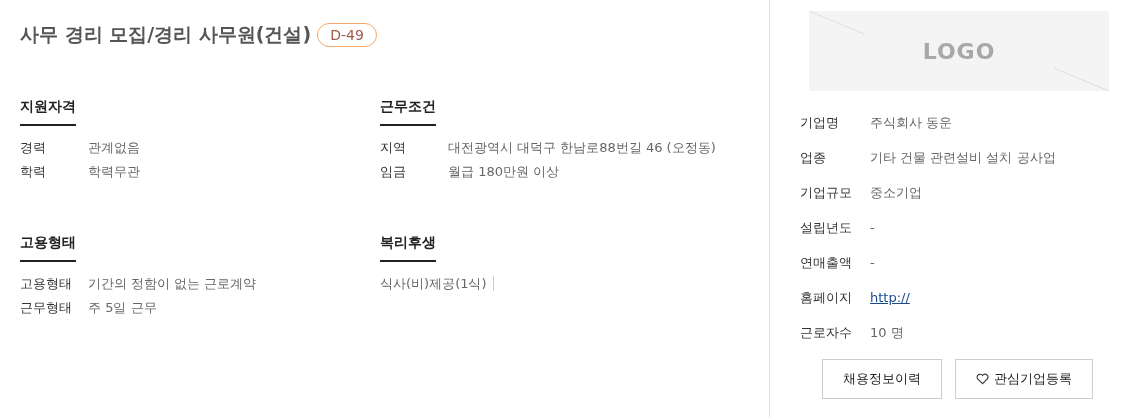 The width and height of the screenshot is (1139, 417). Describe the element at coordinates (826, 263) in the screenshot. I see `company-label: 연매출액` at that location.